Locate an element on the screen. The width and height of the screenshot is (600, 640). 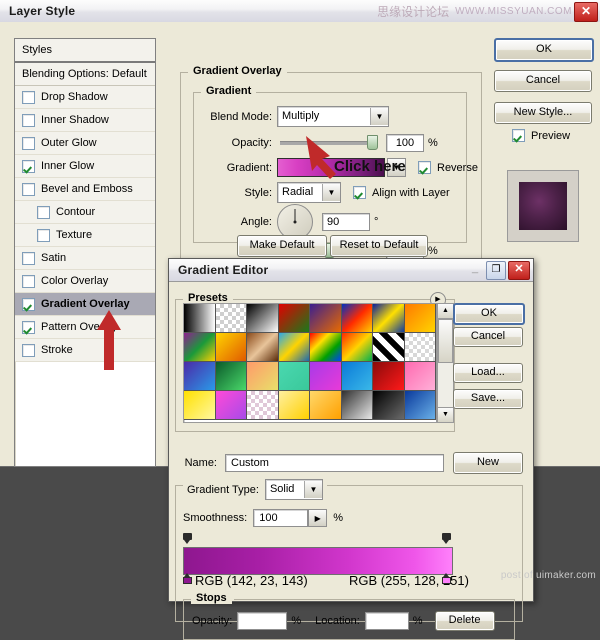
opacity-stop-left is located at coordinates (187, 538).